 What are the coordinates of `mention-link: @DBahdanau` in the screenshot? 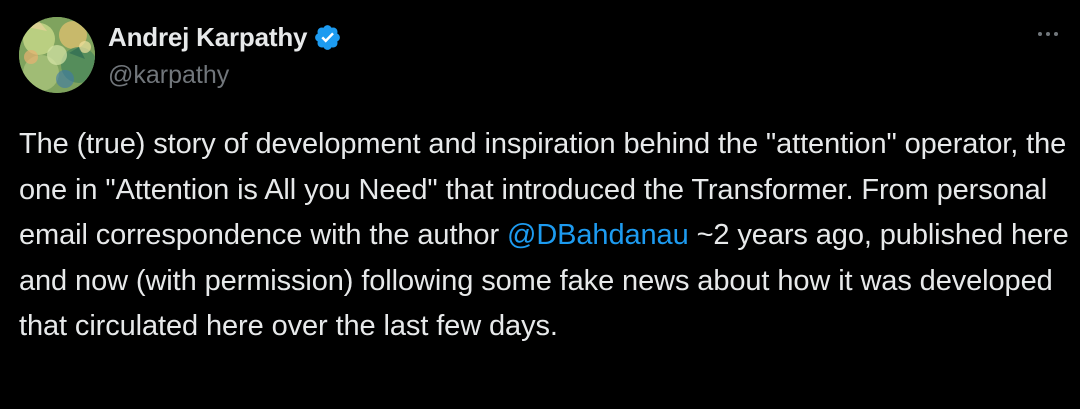 It's located at (598, 235).